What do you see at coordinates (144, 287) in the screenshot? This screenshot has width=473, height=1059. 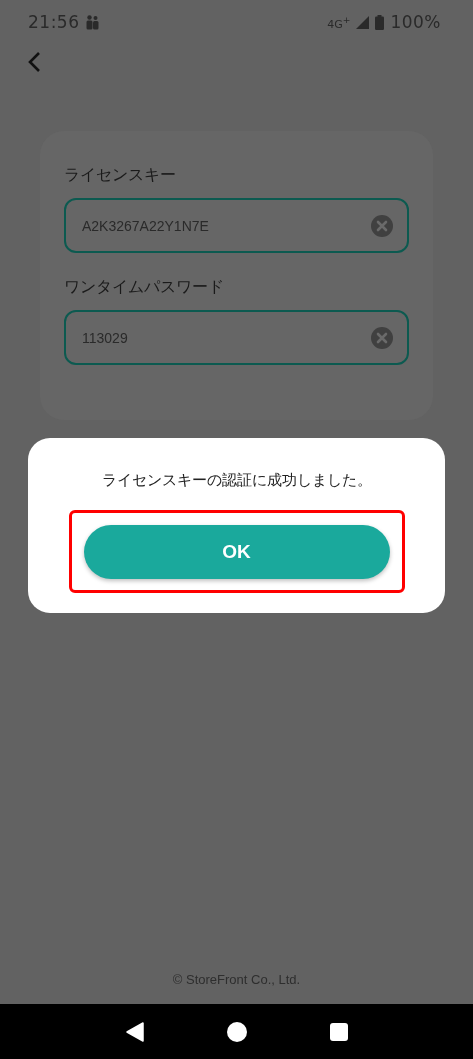 I see `field-label: ワンタイムパスワード` at bounding box center [144, 287].